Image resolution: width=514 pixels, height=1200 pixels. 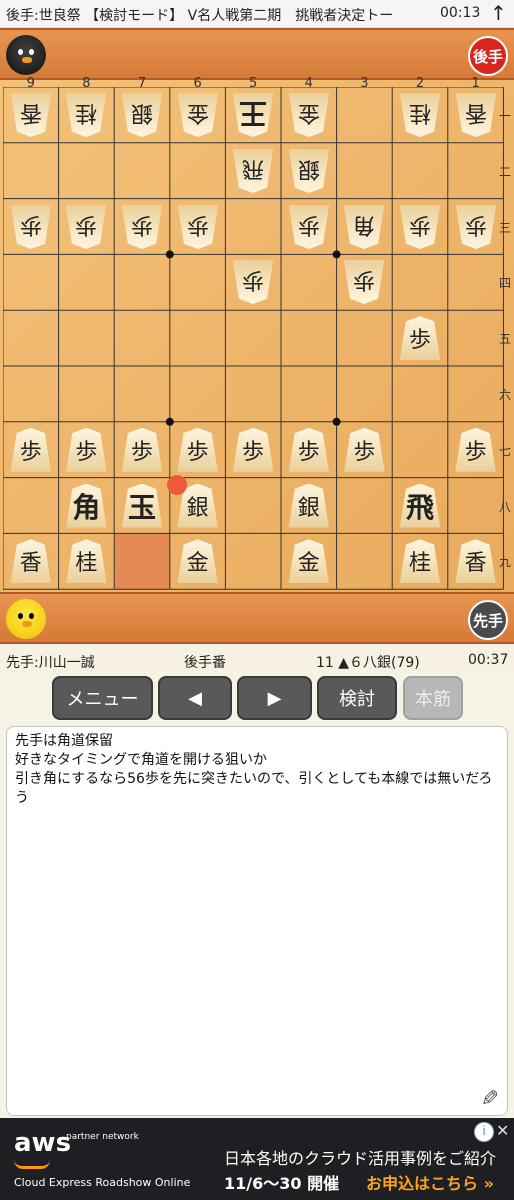 I want to click on rank-label: 二, so click(x=505, y=171).